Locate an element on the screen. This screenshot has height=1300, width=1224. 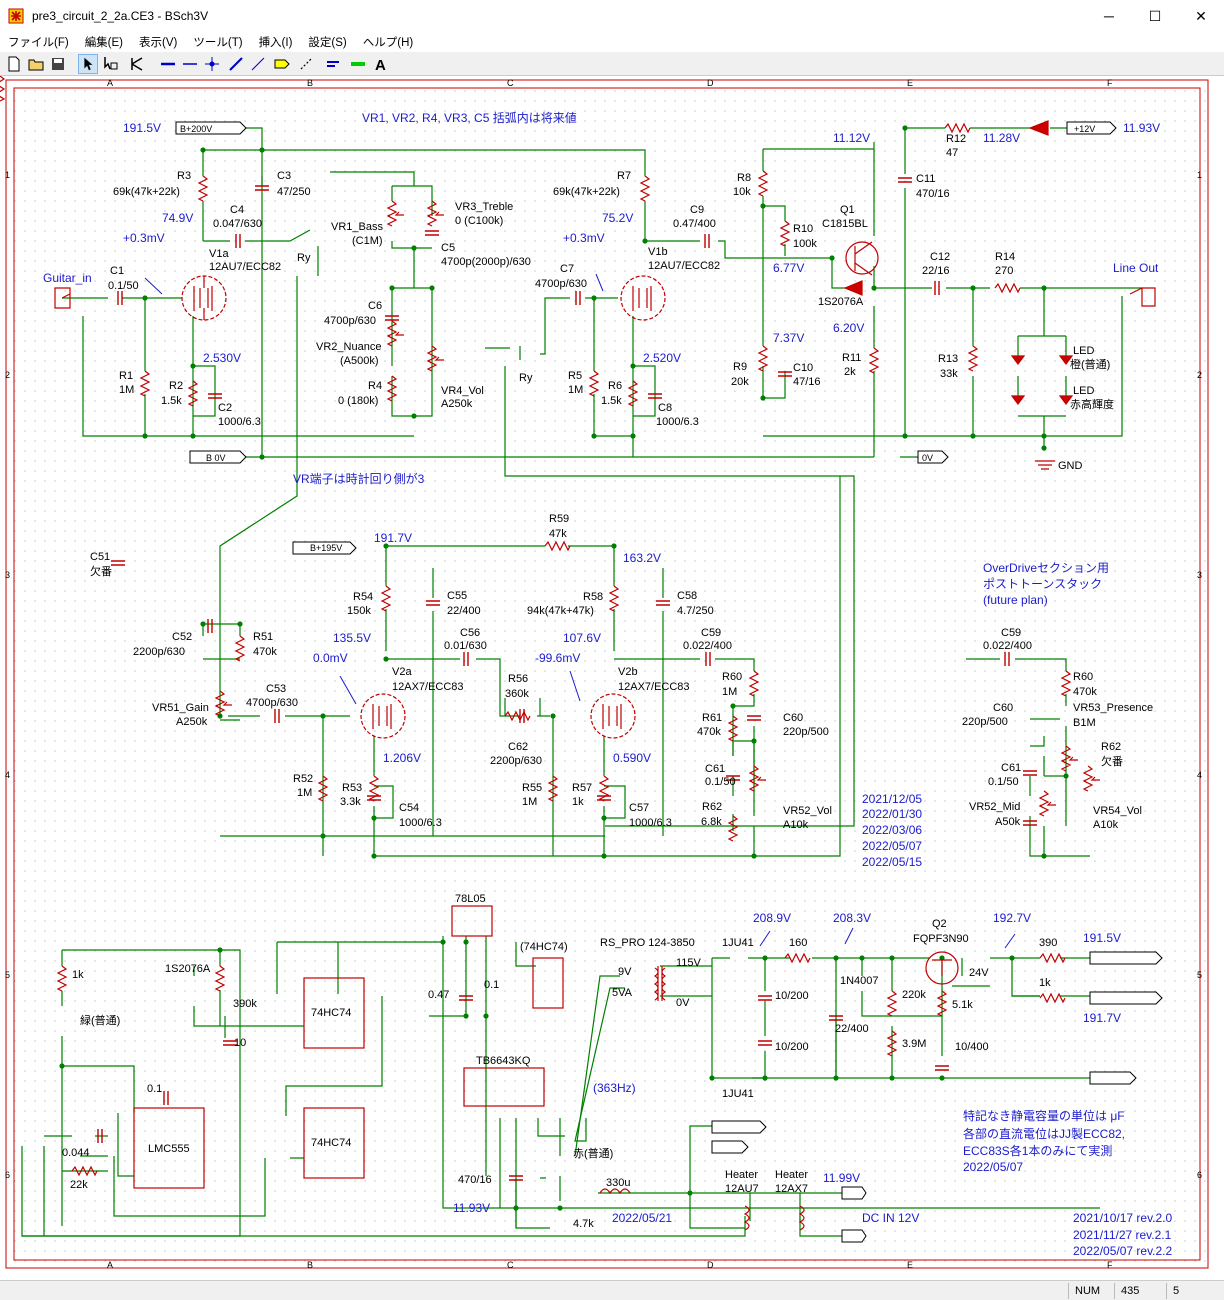
grid-col-label: C is located at coordinates (510, 83).